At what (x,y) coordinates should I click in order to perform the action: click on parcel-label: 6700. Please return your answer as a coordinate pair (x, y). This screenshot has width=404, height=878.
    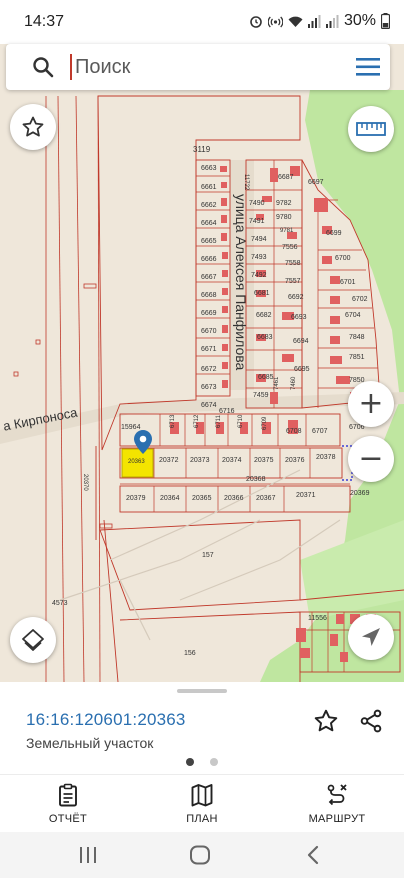
    Looking at the image, I should click on (343, 258).